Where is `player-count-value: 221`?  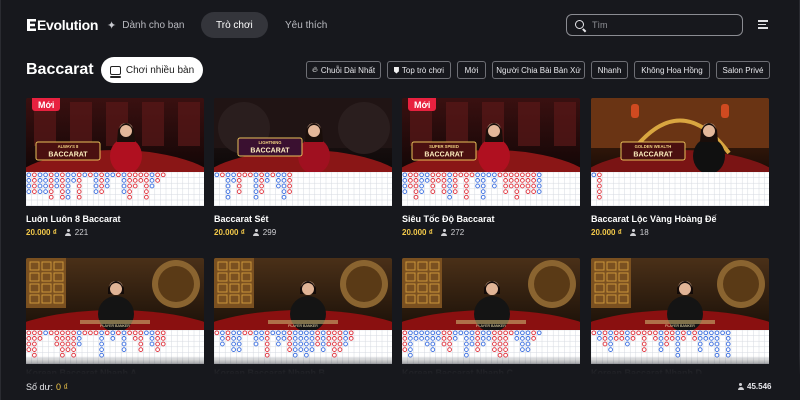
player-count-value: 221 is located at coordinates (81, 232).